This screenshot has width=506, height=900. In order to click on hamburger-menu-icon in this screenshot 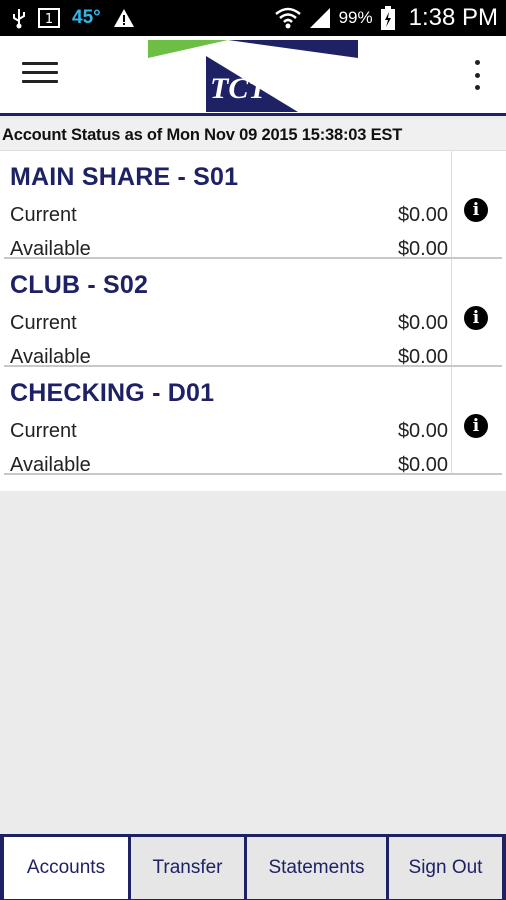, I will do `click(40, 75)`.